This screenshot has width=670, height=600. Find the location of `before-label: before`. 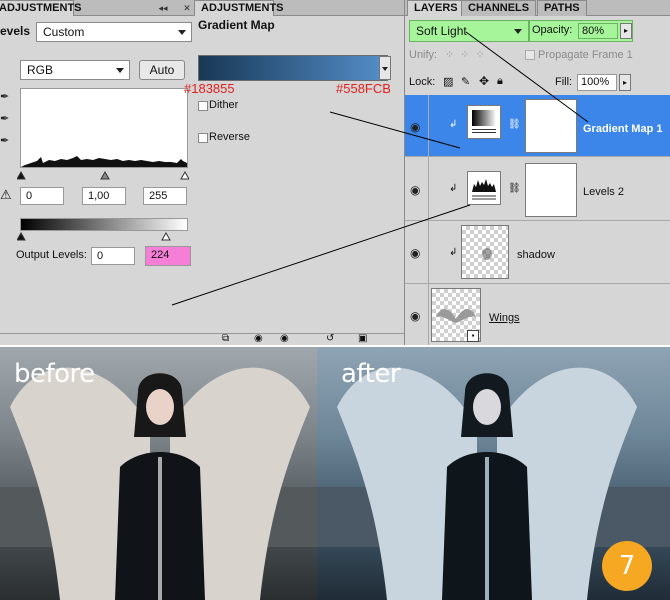

before-label: before is located at coordinates (54, 374).